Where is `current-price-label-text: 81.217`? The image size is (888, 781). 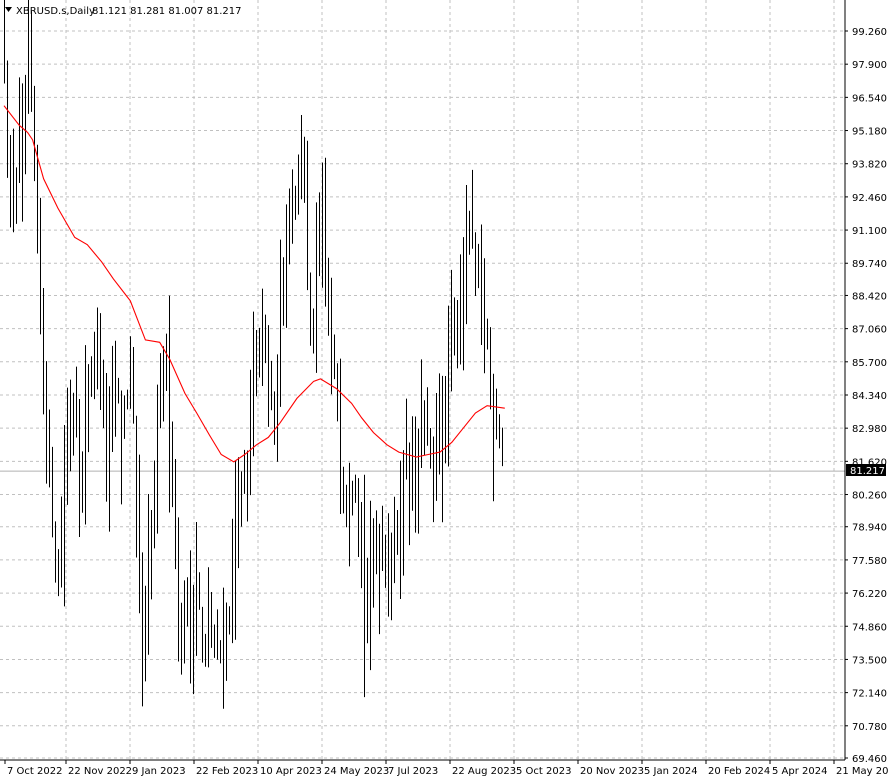
current-price-label-text: 81.217 is located at coordinates (867, 471).